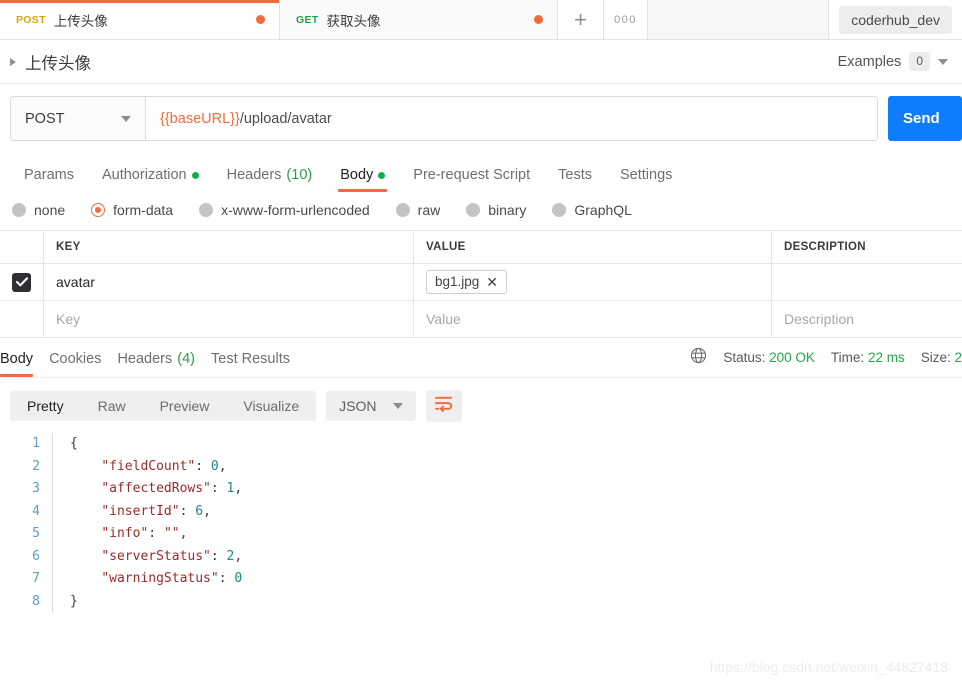  Describe the element at coordinates (185, 406) in the screenshot. I see `view-mode-preview: Preview` at that location.